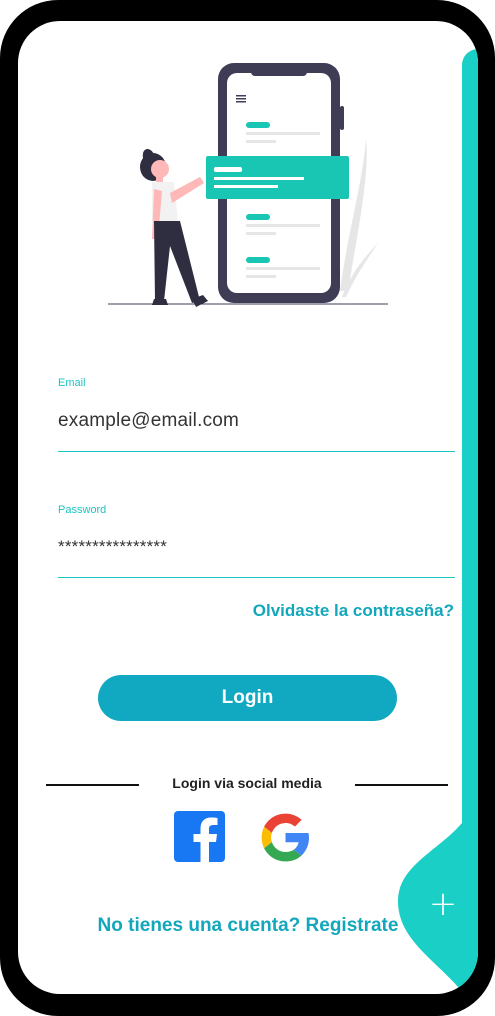 This screenshot has width=495, height=1016. Describe the element at coordinates (247, 698) in the screenshot. I see `login-button: Login` at that location.